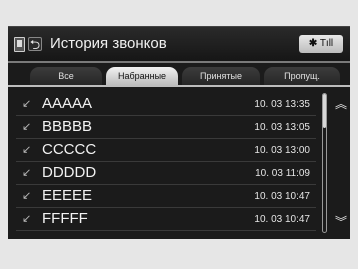 This screenshot has height=269, width=358. What do you see at coordinates (168, 150) in the screenshot?
I see `list-item: ↙ CCCCC 10. 03 13:00` at bounding box center [168, 150].